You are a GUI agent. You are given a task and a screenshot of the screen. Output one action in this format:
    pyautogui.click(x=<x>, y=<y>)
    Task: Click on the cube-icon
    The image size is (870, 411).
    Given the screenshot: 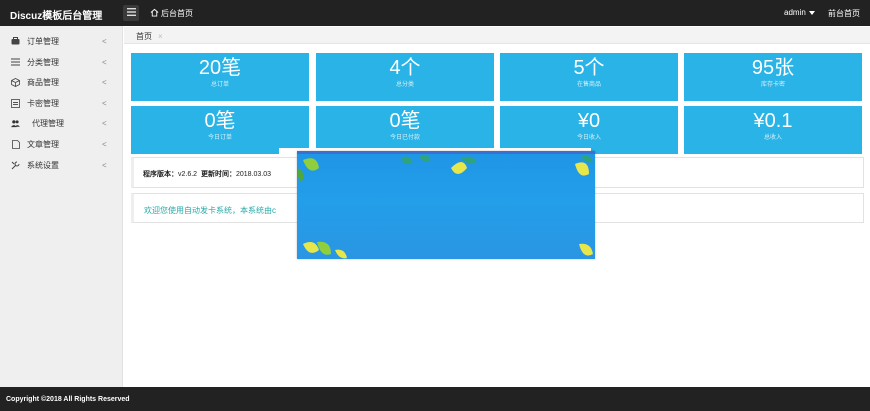 What is the action you would take?
    pyautogui.click(x=15, y=82)
    